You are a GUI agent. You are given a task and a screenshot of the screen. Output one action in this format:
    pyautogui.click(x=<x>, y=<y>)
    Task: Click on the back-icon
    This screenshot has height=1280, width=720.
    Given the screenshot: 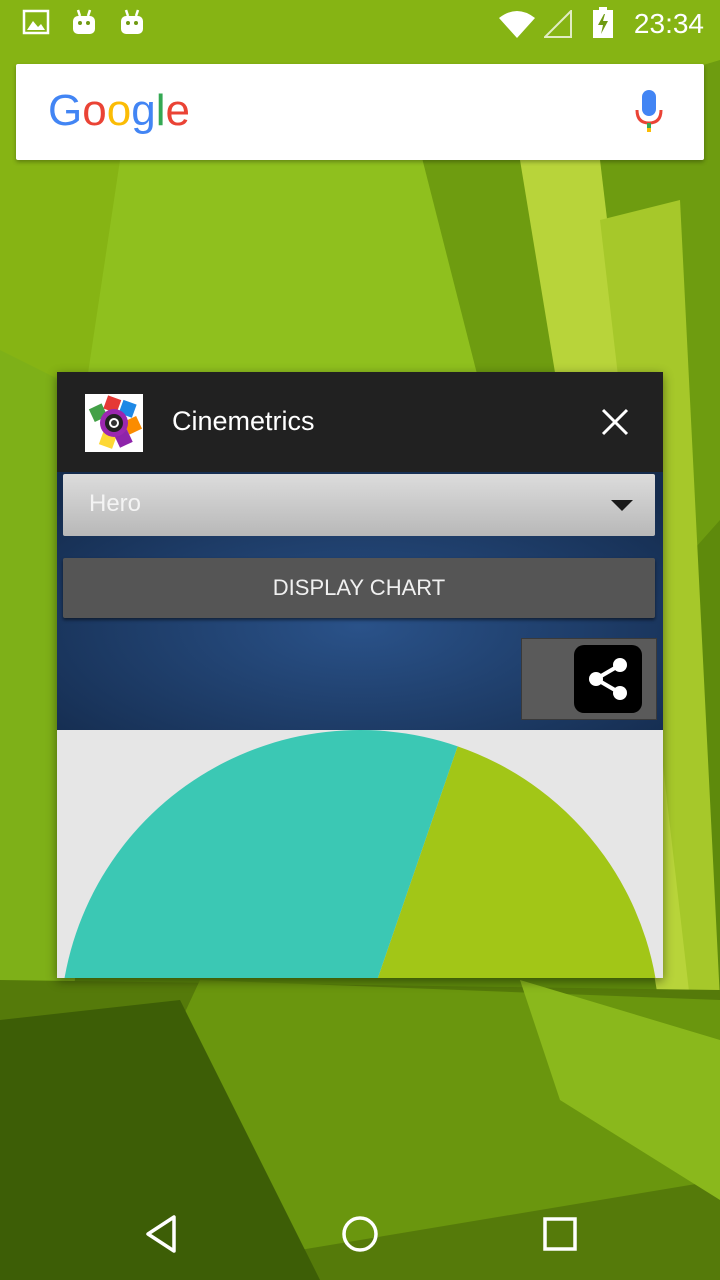 What is the action you would take?
    pyautogui.click(x=162, y=1234)
    